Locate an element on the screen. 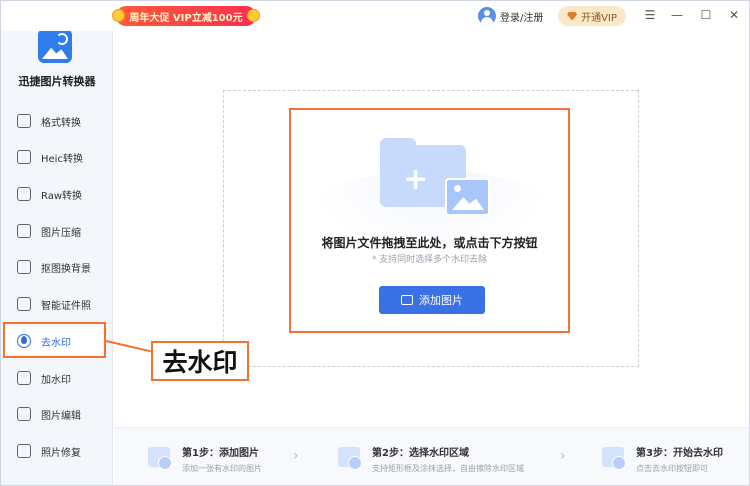 Image resolution: width=750 pixels, height=486 pixels. sidebar-item-label: Raw转换 is located at coordinates (62, 196).